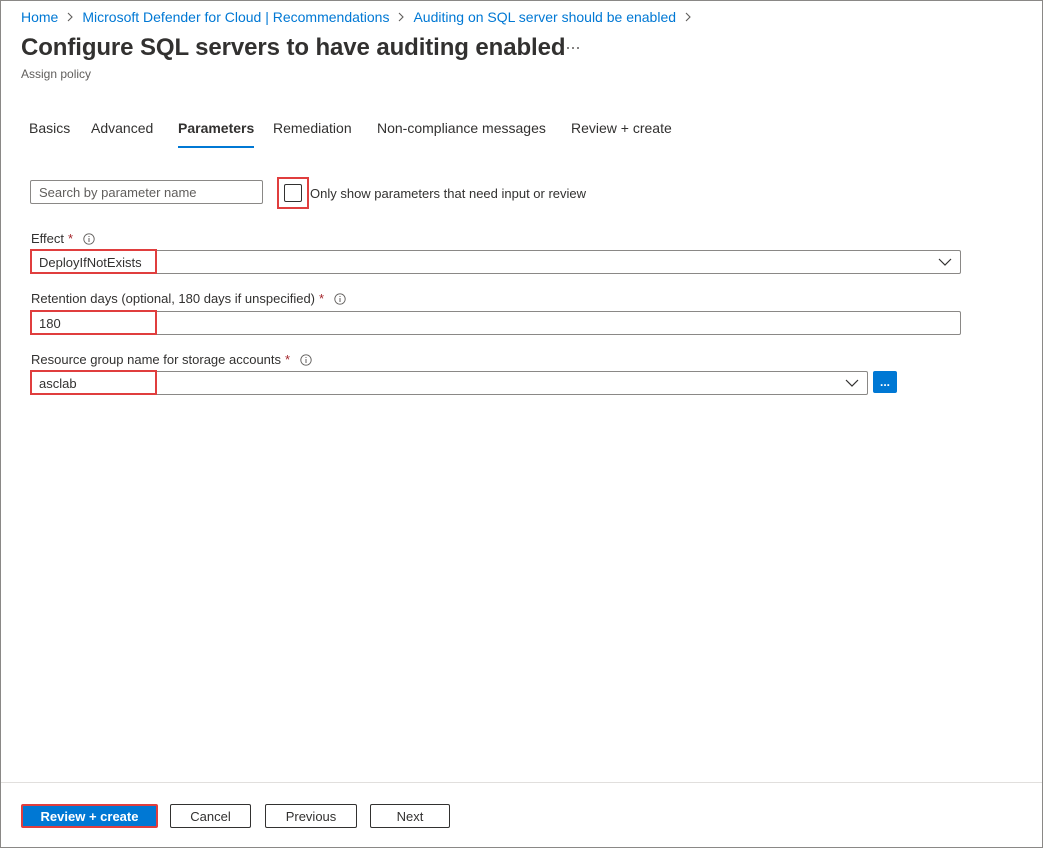 This screenshot has height=848, width=1043. Describe the element at coordinates (93, 382) in the screenshot. I see `resource-group-highlight` at that location.